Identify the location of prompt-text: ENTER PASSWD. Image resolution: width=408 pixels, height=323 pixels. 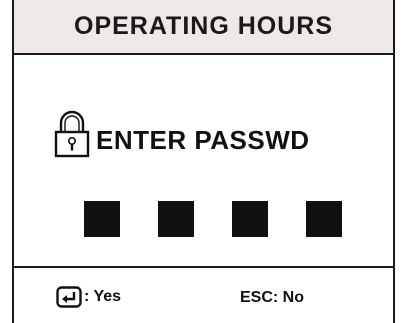
(203, 140).